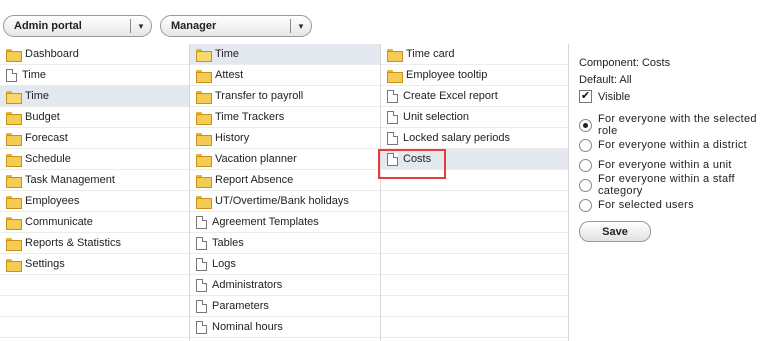 This screenshot has height=341, width=763. I want to click on top-toolbar: Admin portal ▼ Manager ▼, so click(381, 23).